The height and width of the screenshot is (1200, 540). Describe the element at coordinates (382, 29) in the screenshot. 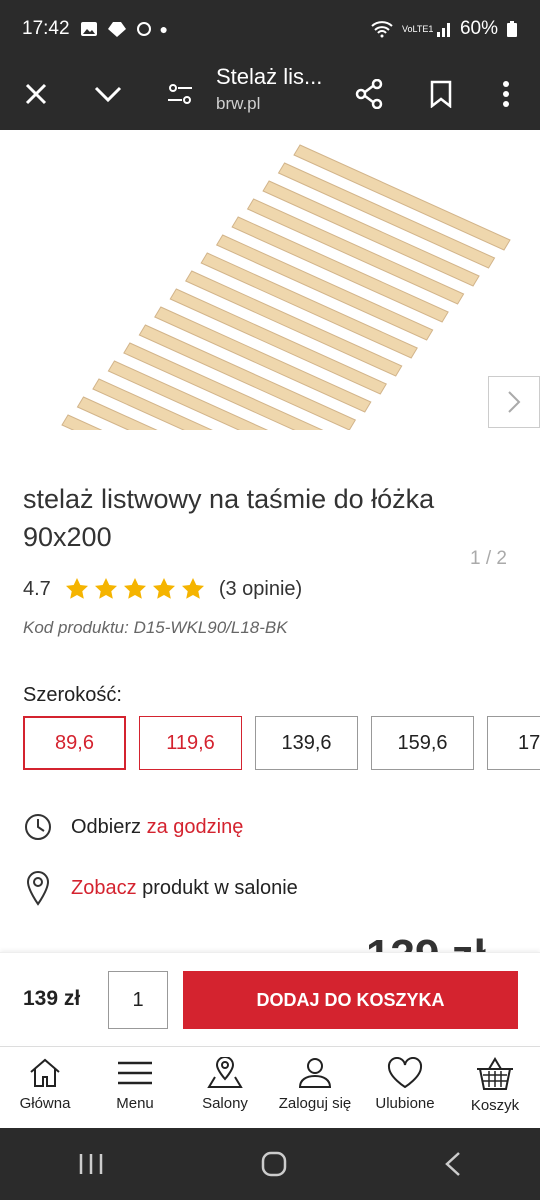

I see `wifi-icon` at that location.